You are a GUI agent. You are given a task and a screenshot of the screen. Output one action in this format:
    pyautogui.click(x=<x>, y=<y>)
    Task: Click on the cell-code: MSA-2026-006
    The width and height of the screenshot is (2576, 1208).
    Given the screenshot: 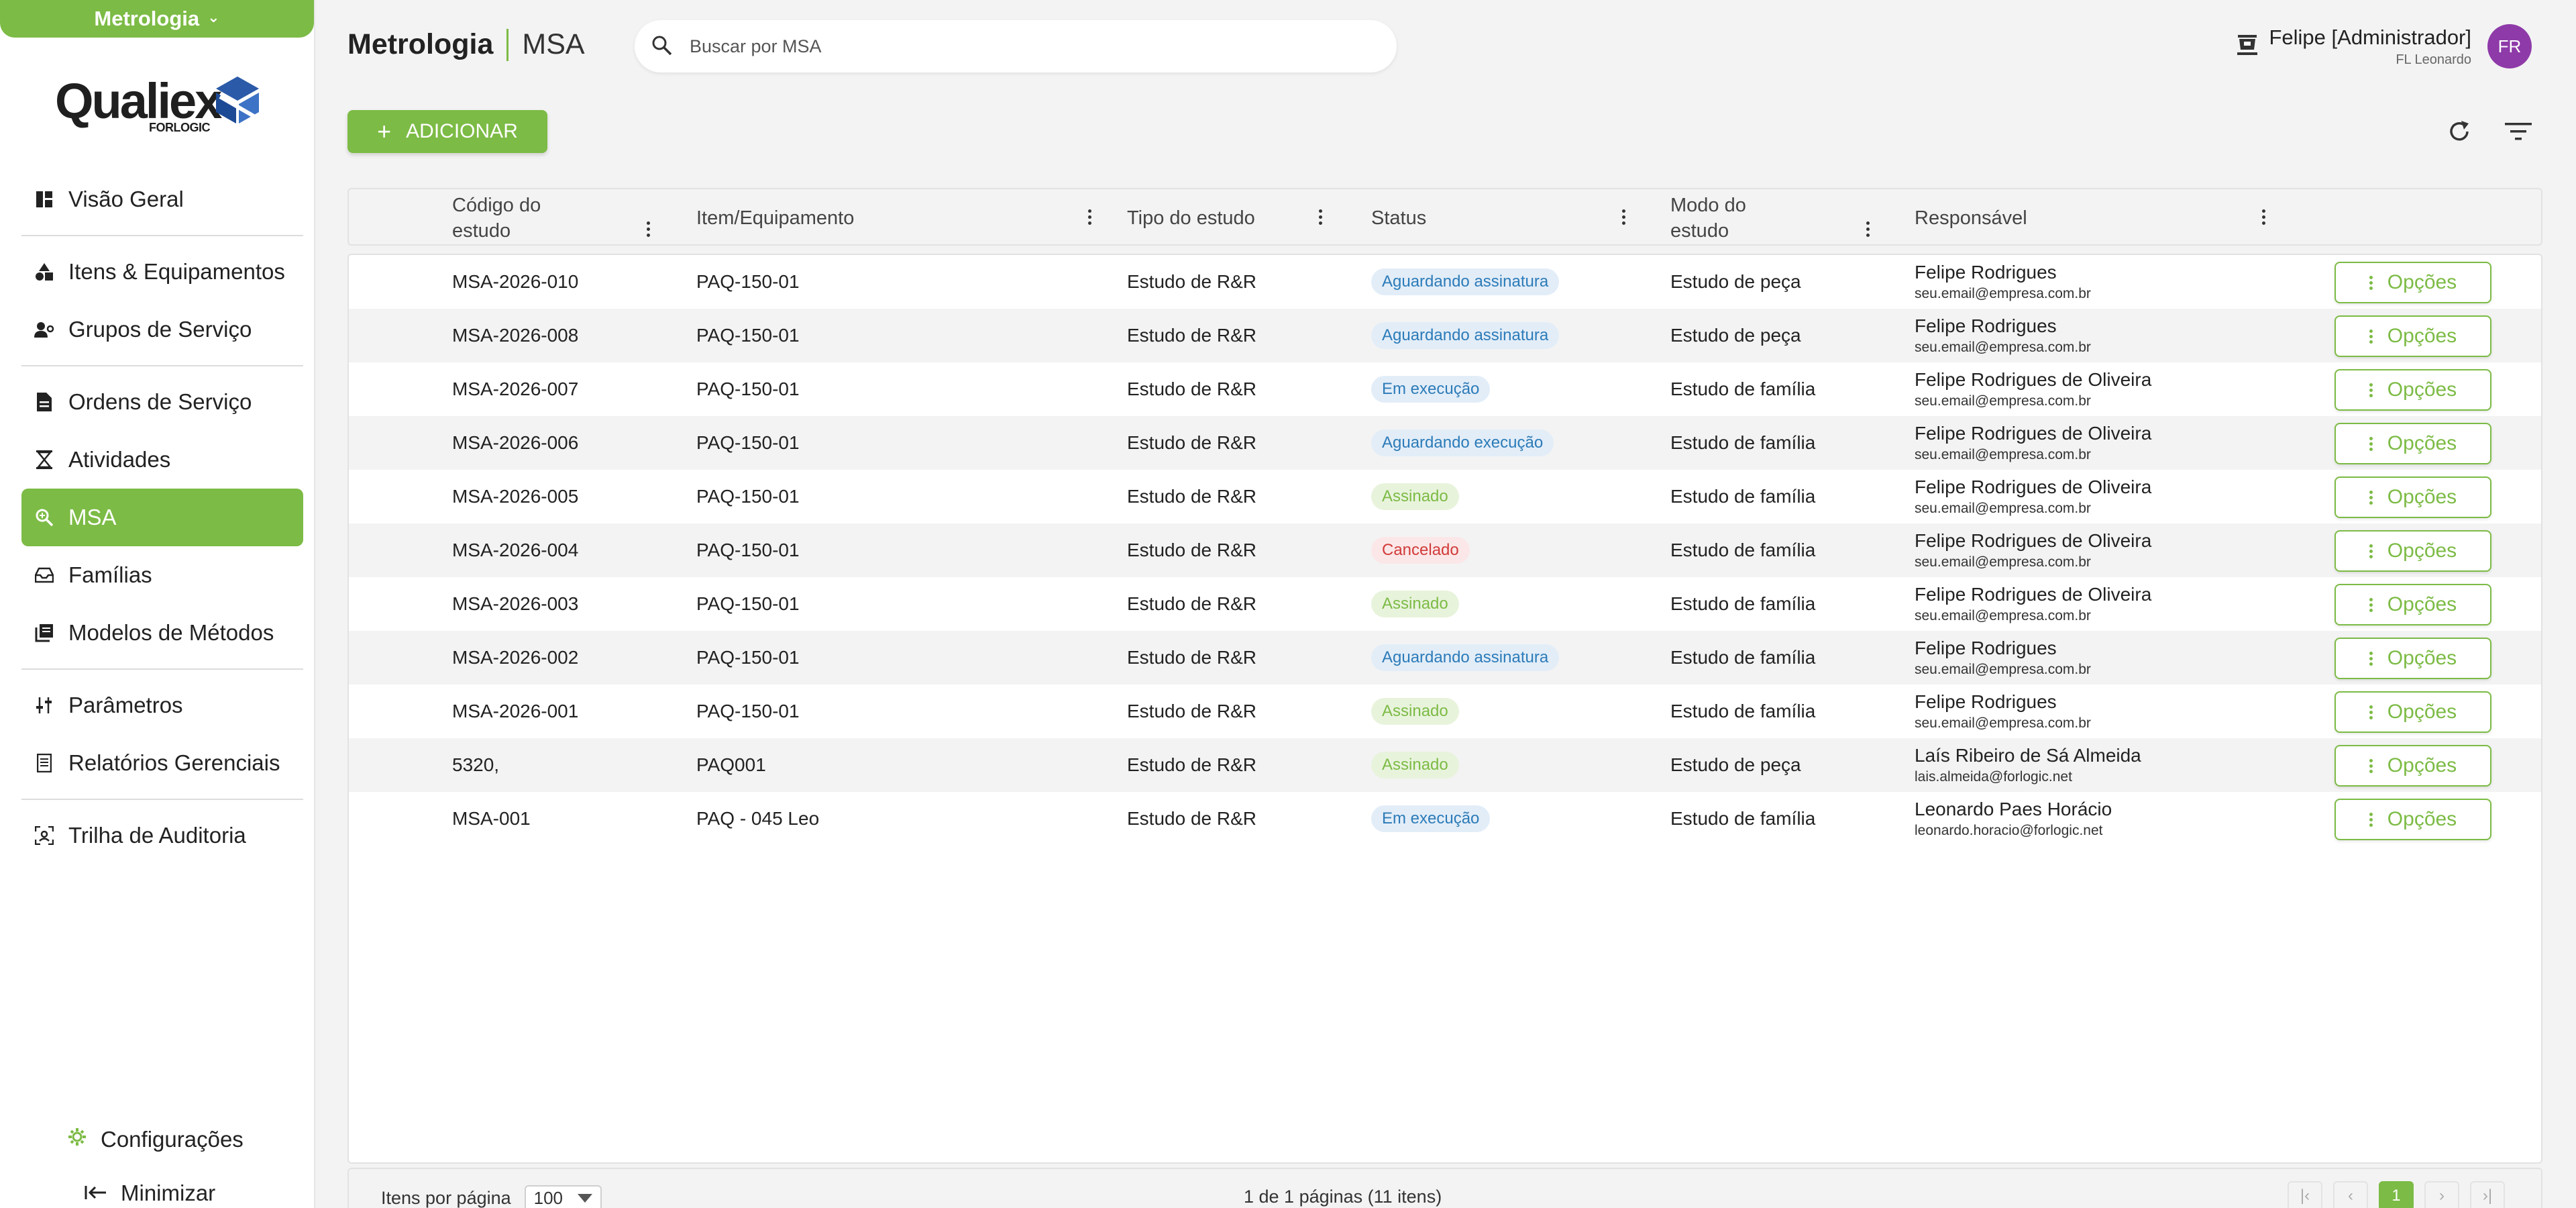 What is the action you would take?
    pyautogui.click(x=515, y=443)
    